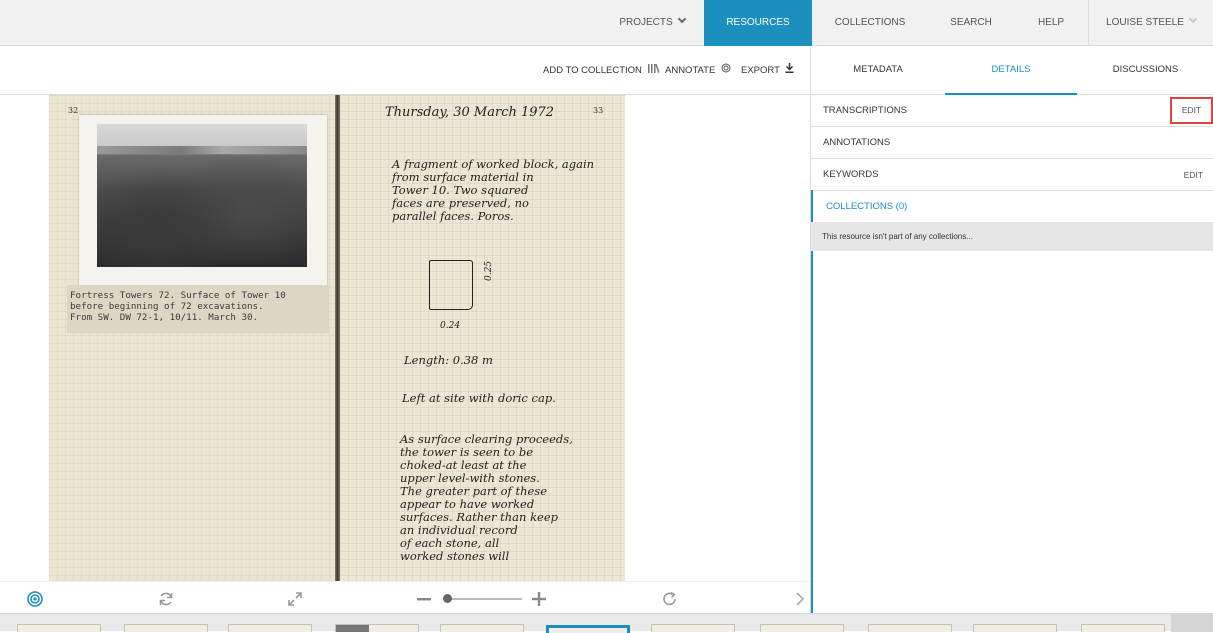 This screenshot has height=633, width=1213. I want to click on viewer-controls, so click(405, 597).